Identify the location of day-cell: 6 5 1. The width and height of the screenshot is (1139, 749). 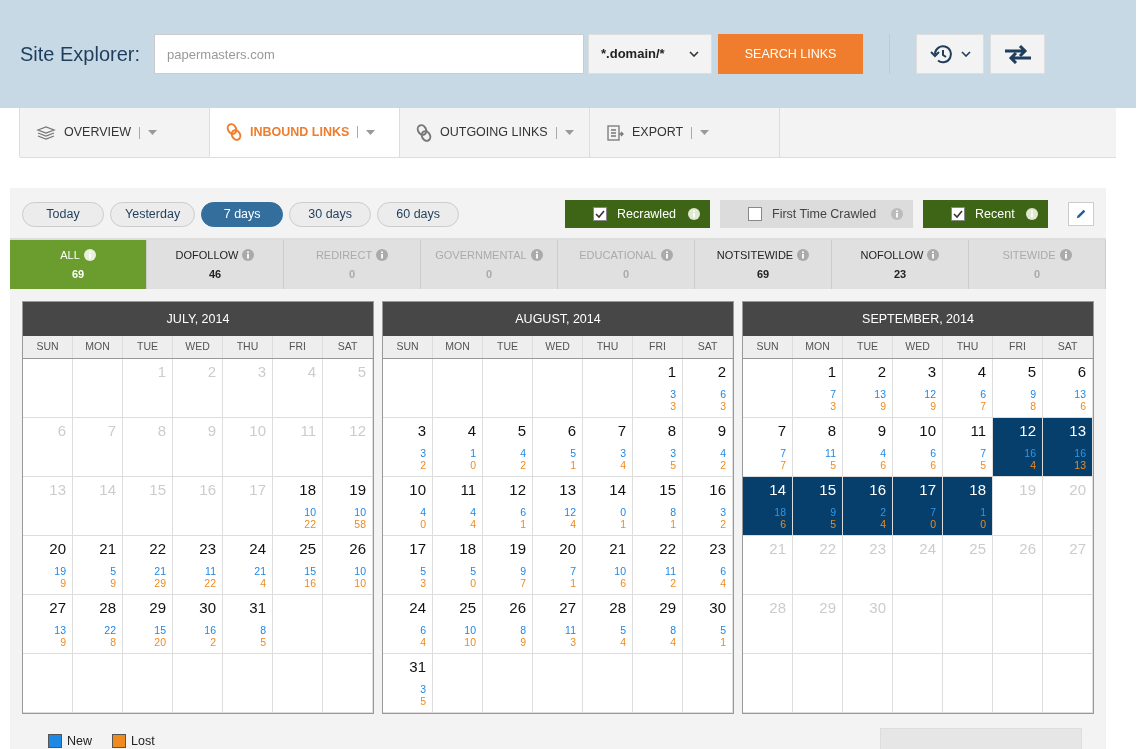
(558, 447).